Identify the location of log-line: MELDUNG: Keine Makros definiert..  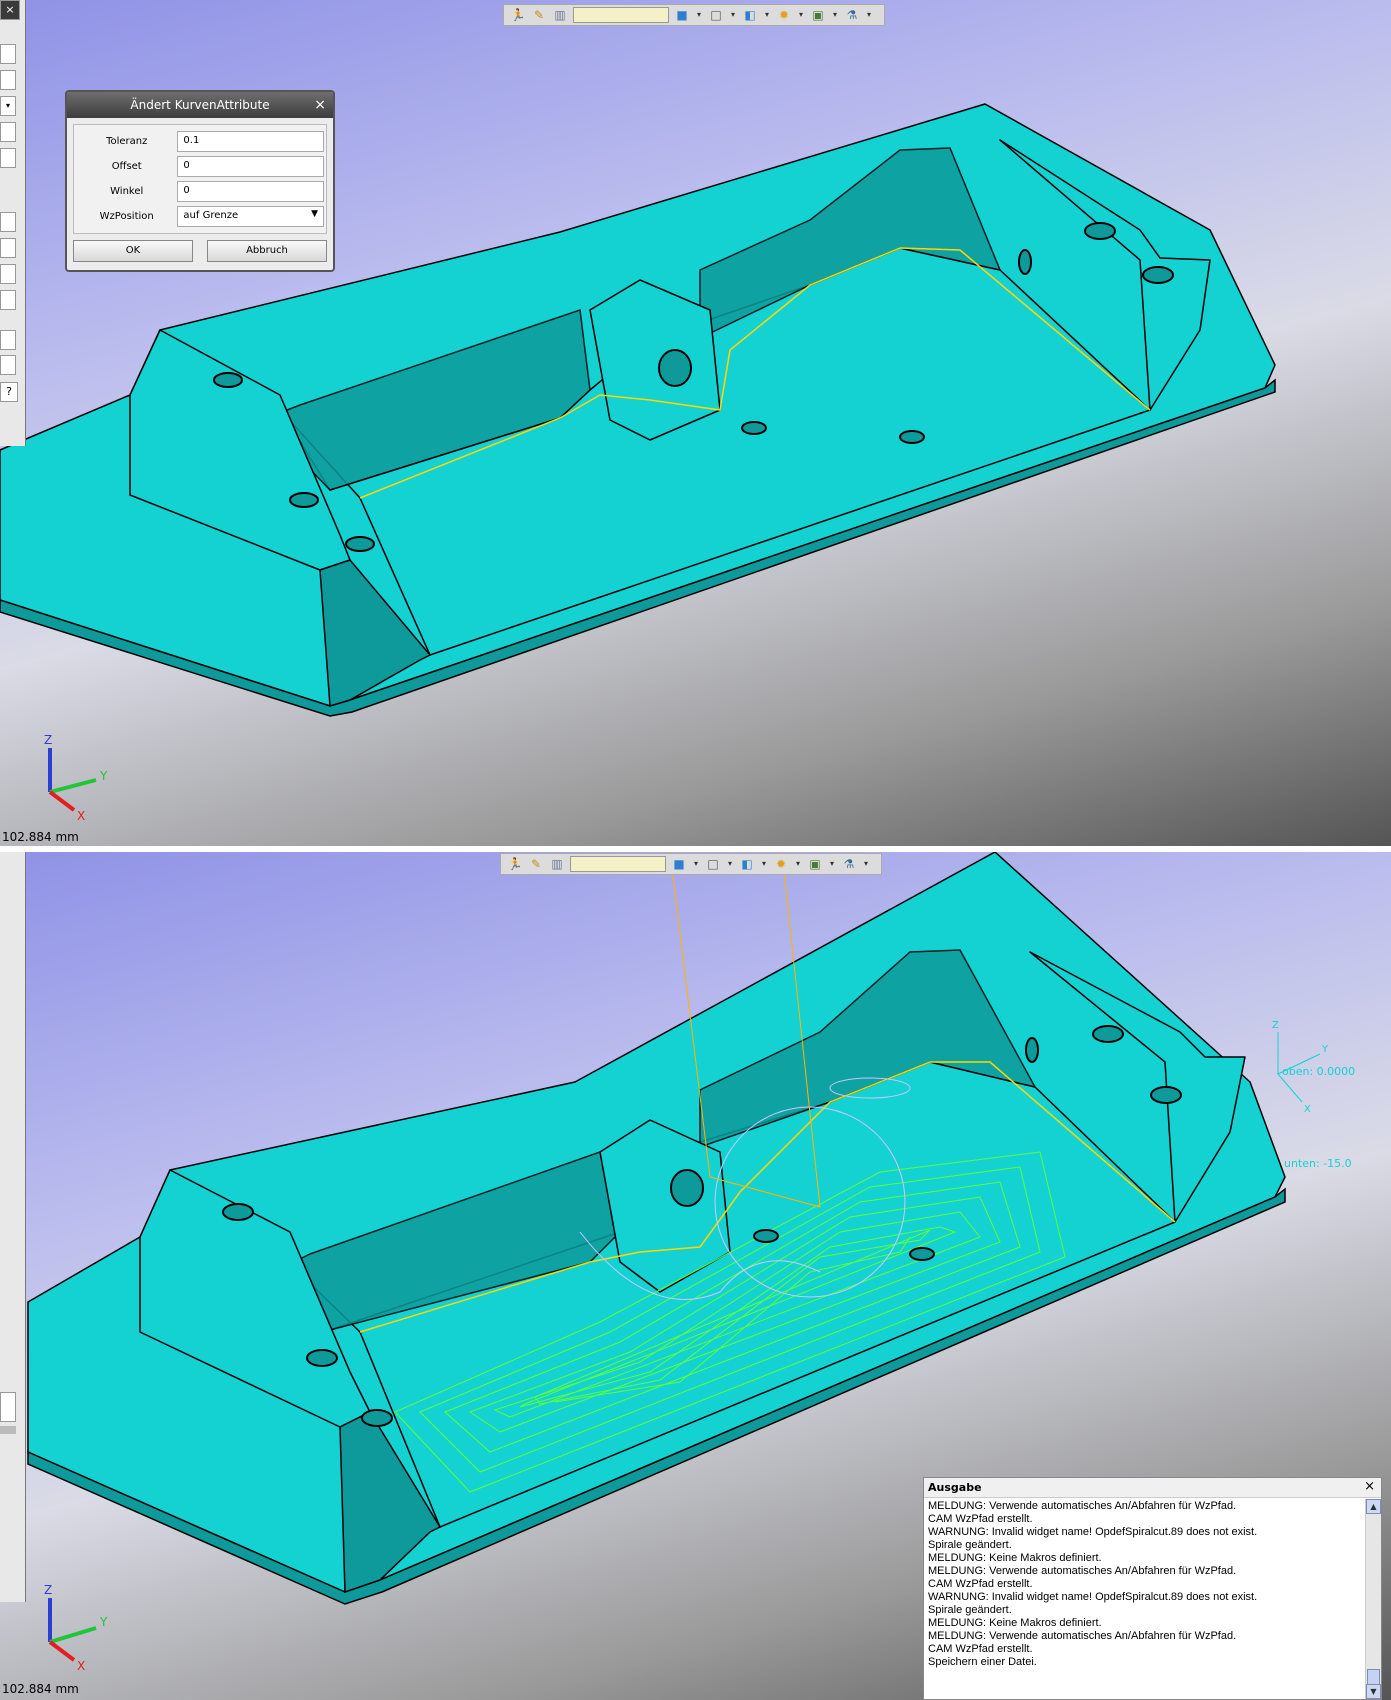
(1015, 1558).